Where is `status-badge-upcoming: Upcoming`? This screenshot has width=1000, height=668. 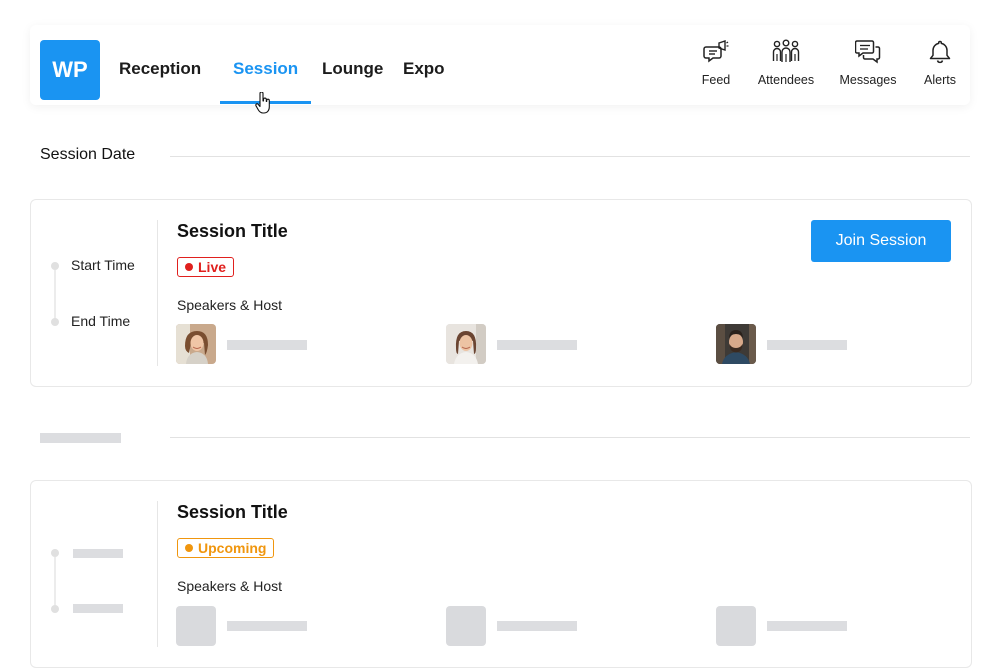 status-badge-upcoming: Upcoming is located at coordinates (226, 548).